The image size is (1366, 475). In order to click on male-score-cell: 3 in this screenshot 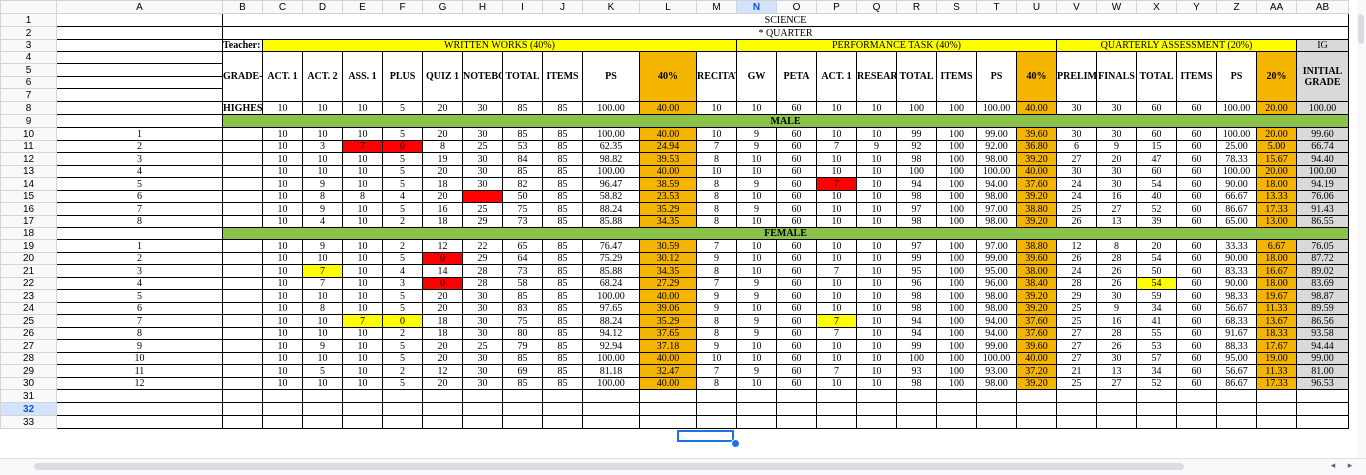, I will do `click(322, 146)`.